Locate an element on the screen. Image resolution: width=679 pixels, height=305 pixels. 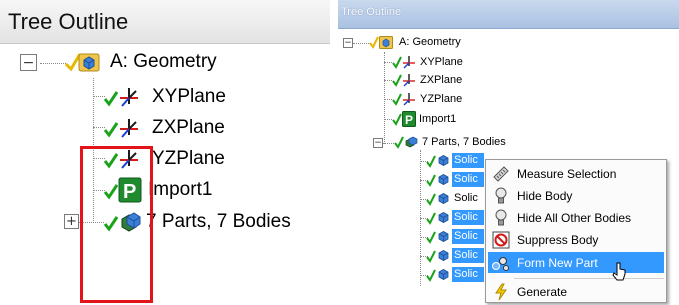
right-panel-header: Tree Outline is located at coordinates (508, 14).